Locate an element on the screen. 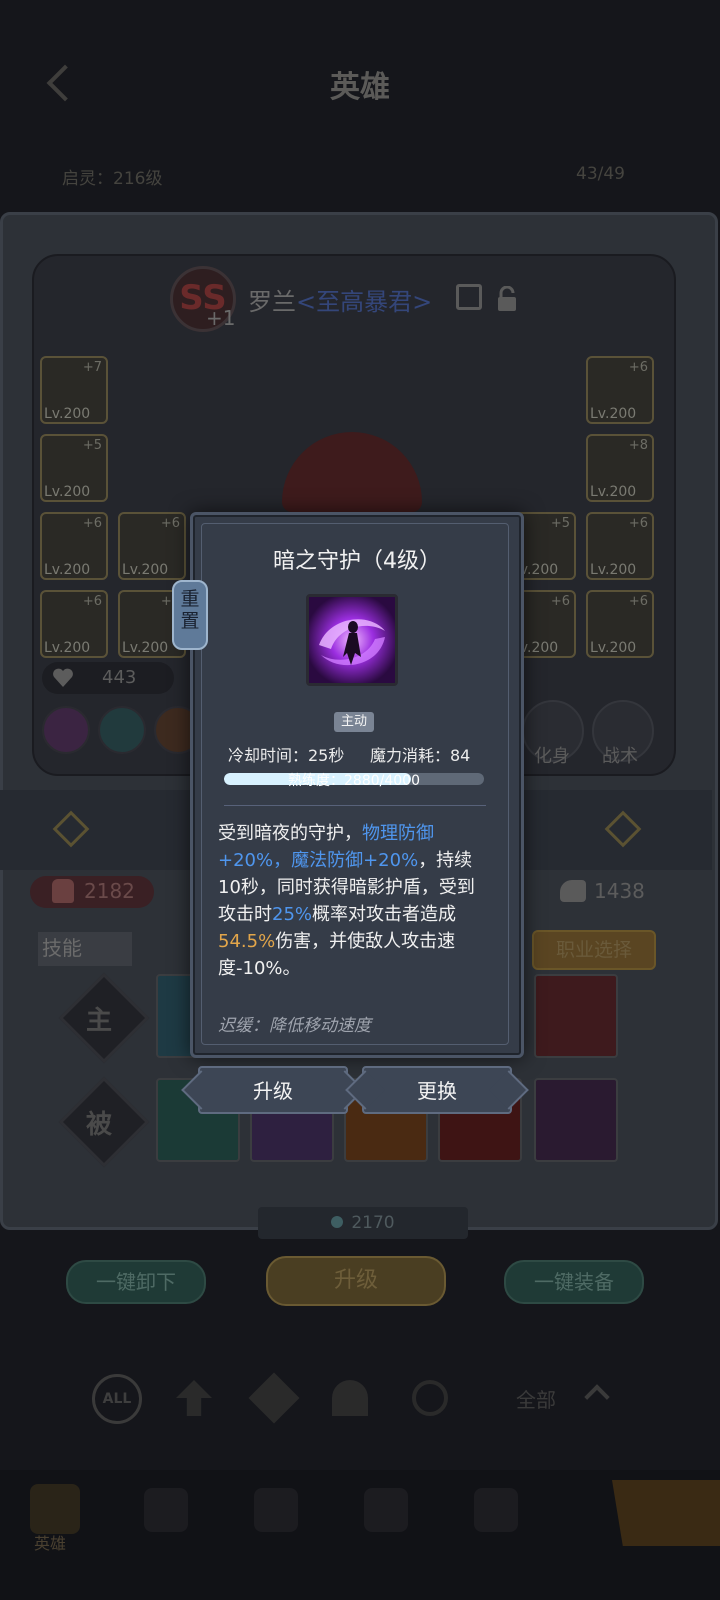 The height and width of the screenshot is (1600, 720). mana-cost-text: 魔力消耗：84 is located at coordinates (420, 755).